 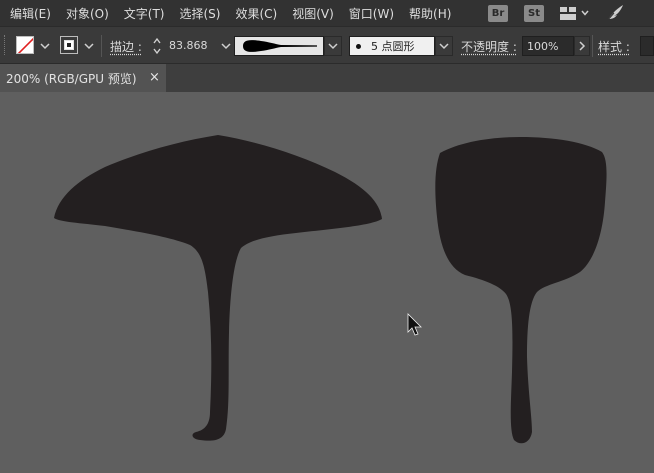 What do you see at coordinates (489, 46) in the screenshot?
I see `opacity-label: 不透明度 :` at bounding box center [489, 46].